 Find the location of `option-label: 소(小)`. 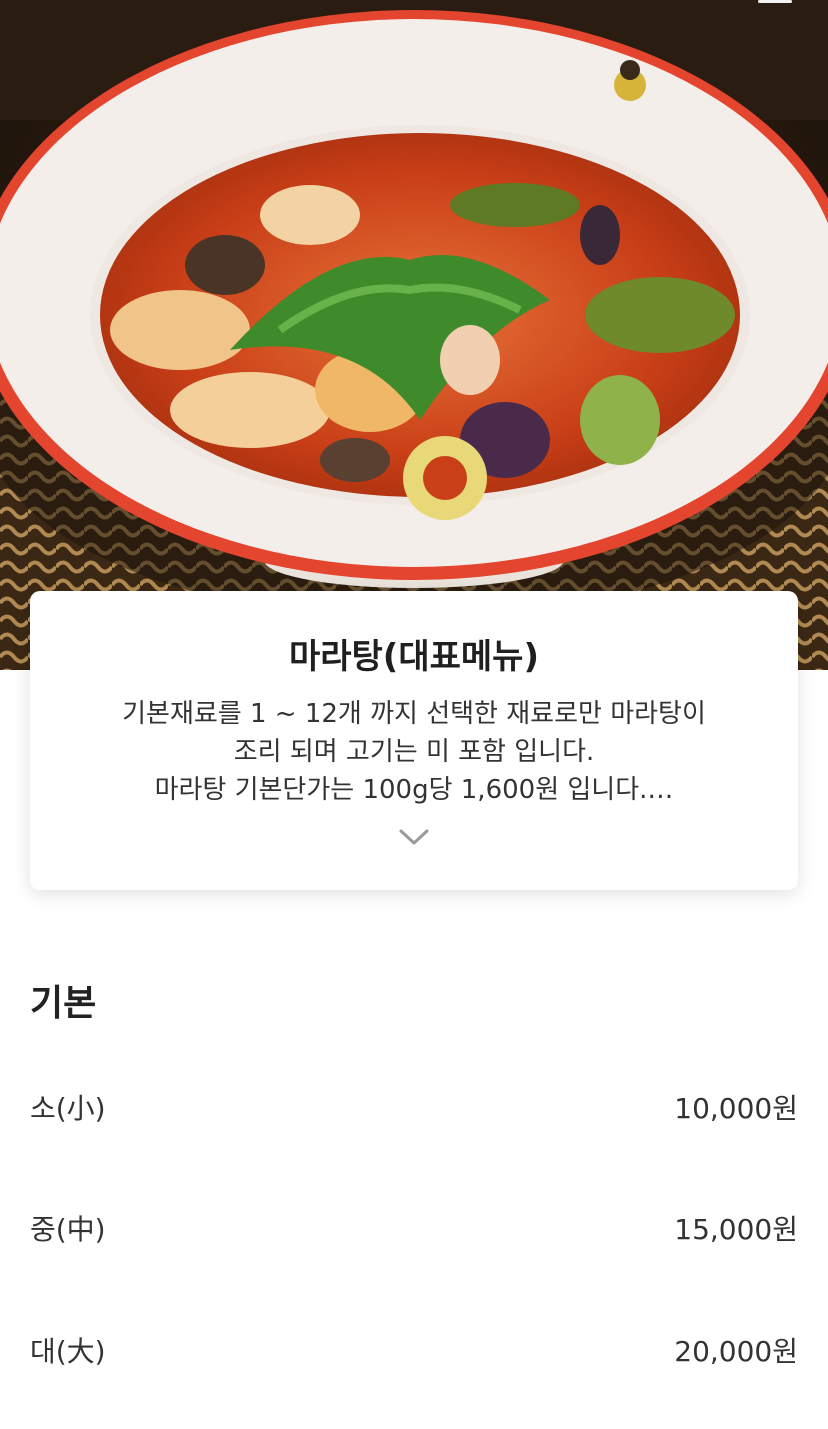

option-label: 소(小) is located at coordinates (68, 1108).